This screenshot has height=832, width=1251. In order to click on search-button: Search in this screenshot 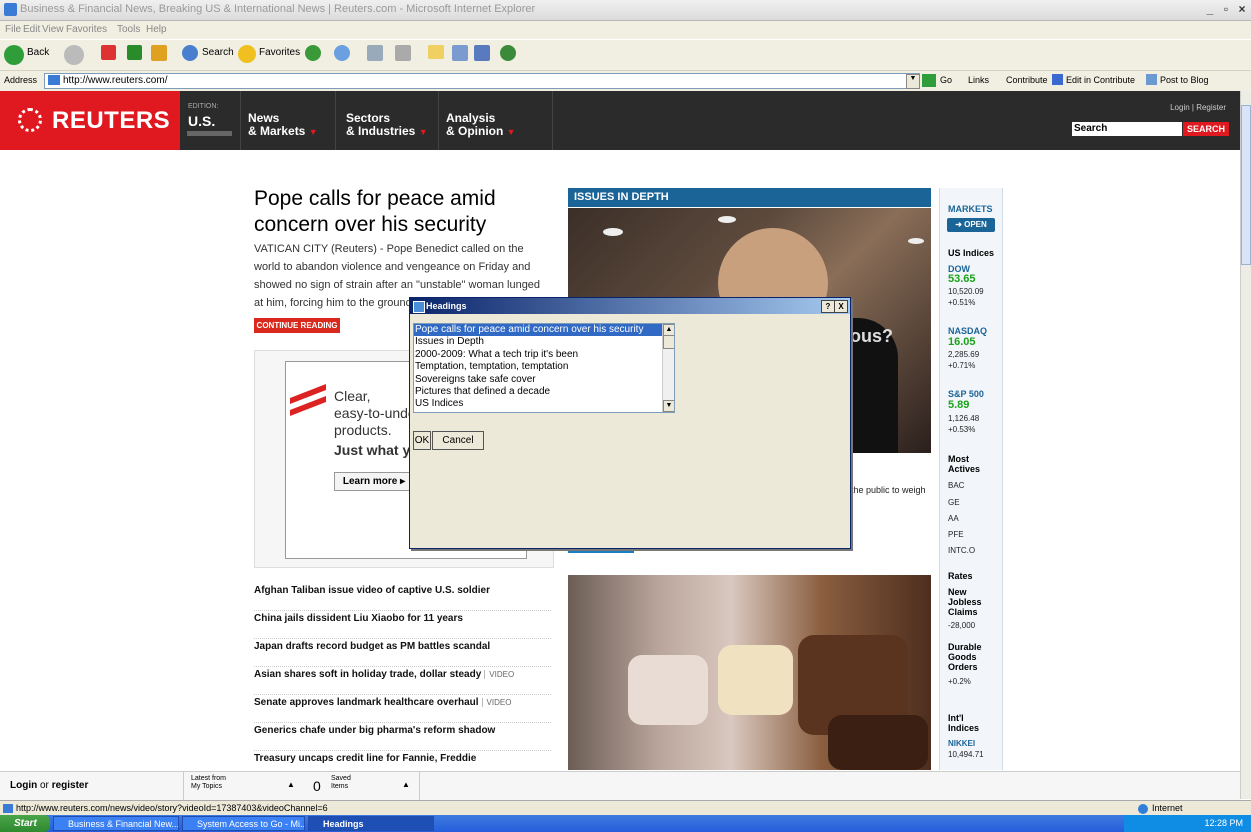, I will do `click(218, 52)`.